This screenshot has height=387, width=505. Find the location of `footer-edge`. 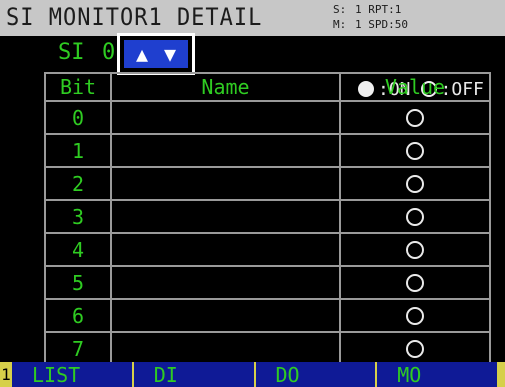

footer-edge is located at coordinates (501, 374).